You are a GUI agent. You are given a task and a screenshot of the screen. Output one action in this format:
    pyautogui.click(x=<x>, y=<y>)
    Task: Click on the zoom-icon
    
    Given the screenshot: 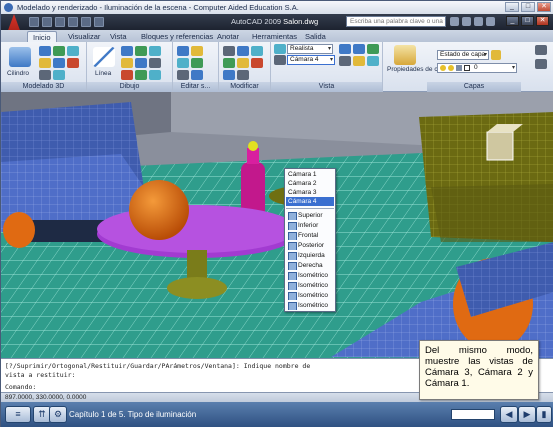 What is the action you would take?
    pyautogui.click(x=345, y=61)
    